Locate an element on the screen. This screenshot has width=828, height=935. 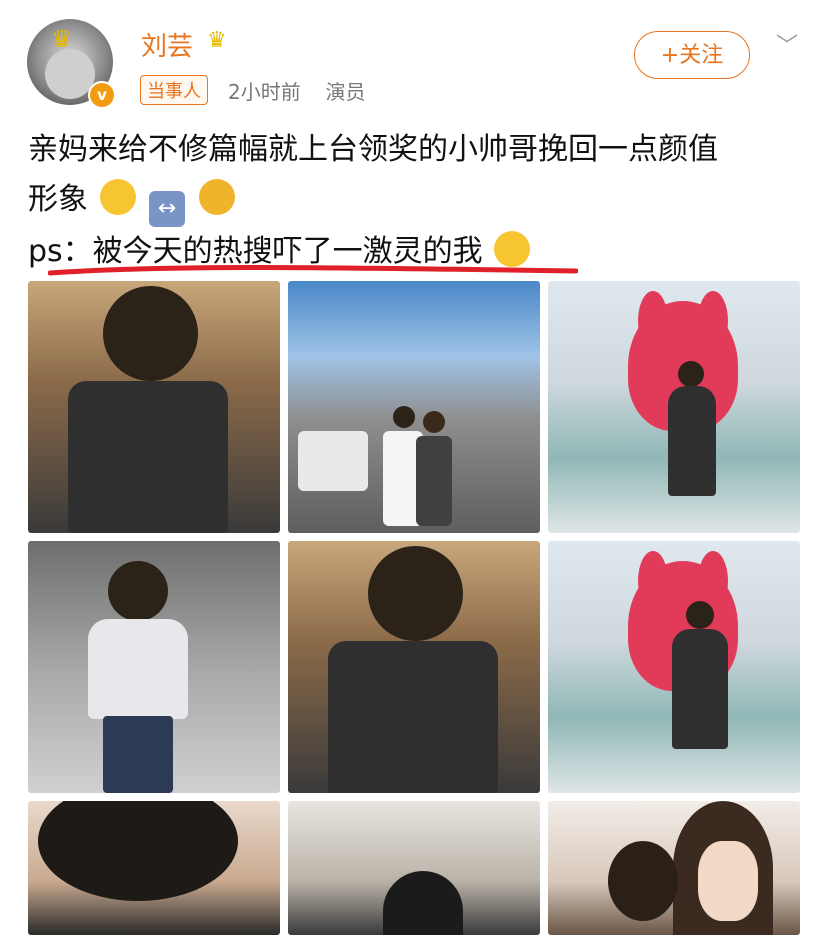
post-meta: 2小时前 演员 is located at coordinates (296, 90).